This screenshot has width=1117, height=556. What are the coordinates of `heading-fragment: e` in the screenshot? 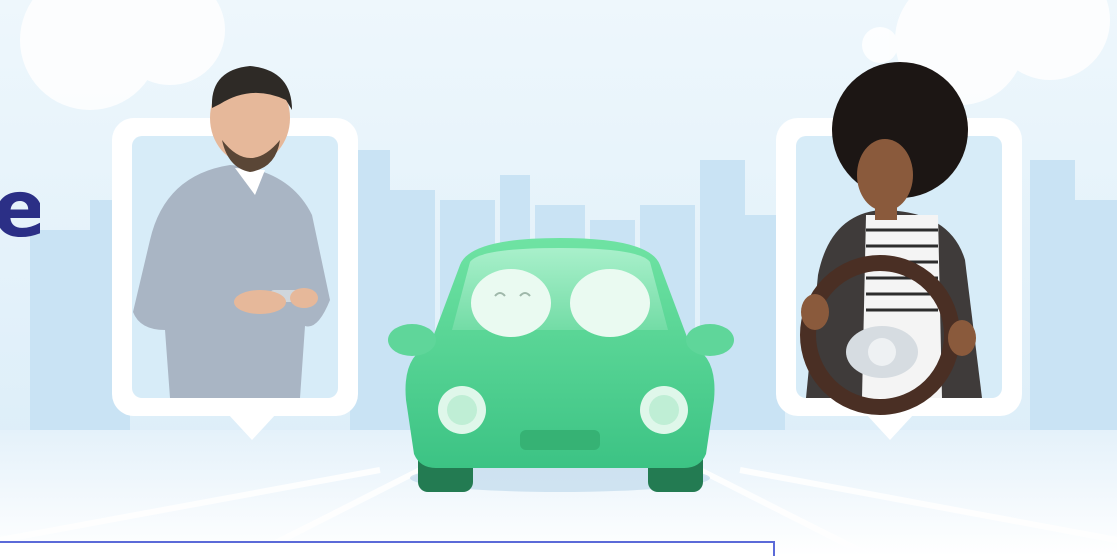 It's located at (20, 210).